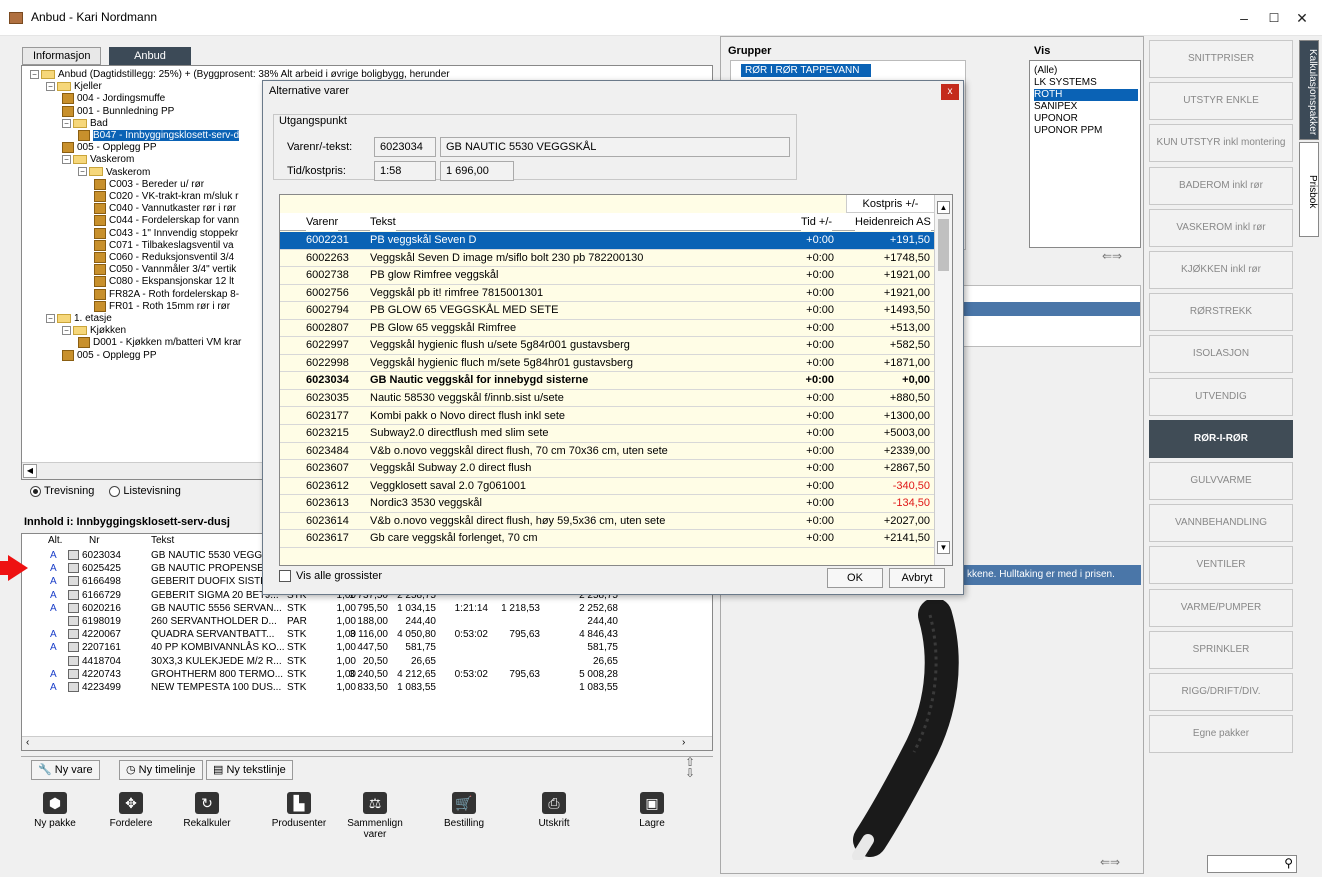  I want to click on tree-item: C043 - 1" Innvendig stoppekr, so click(166, 233).